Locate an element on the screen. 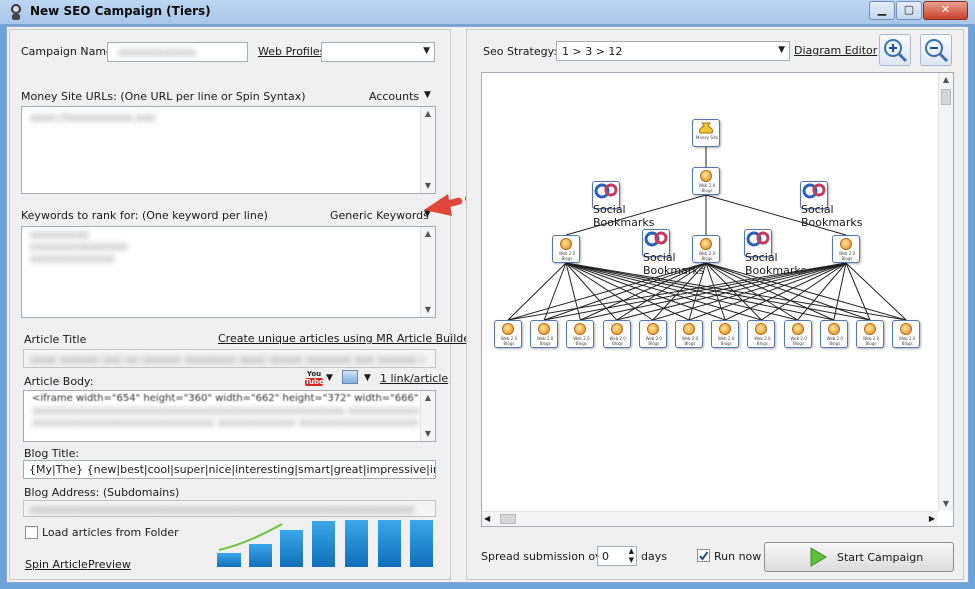  spread-days-spinner: 0 ▲ ▼ is located at coordinates (617, 556).